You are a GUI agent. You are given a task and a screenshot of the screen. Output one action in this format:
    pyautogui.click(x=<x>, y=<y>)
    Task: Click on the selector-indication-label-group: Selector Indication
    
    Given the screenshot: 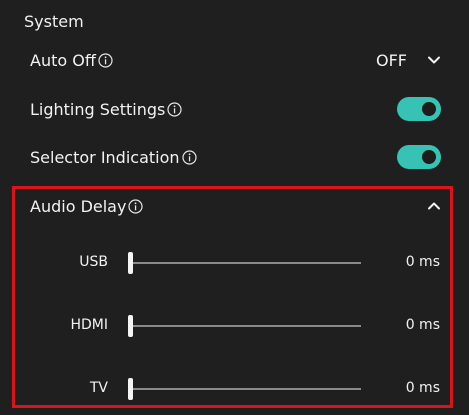 What is the action you would take?
    pyautogui.click(x=113, y=157)
    